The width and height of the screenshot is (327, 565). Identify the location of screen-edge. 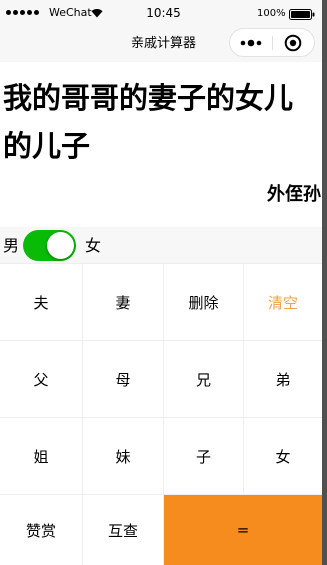
(324, 282).